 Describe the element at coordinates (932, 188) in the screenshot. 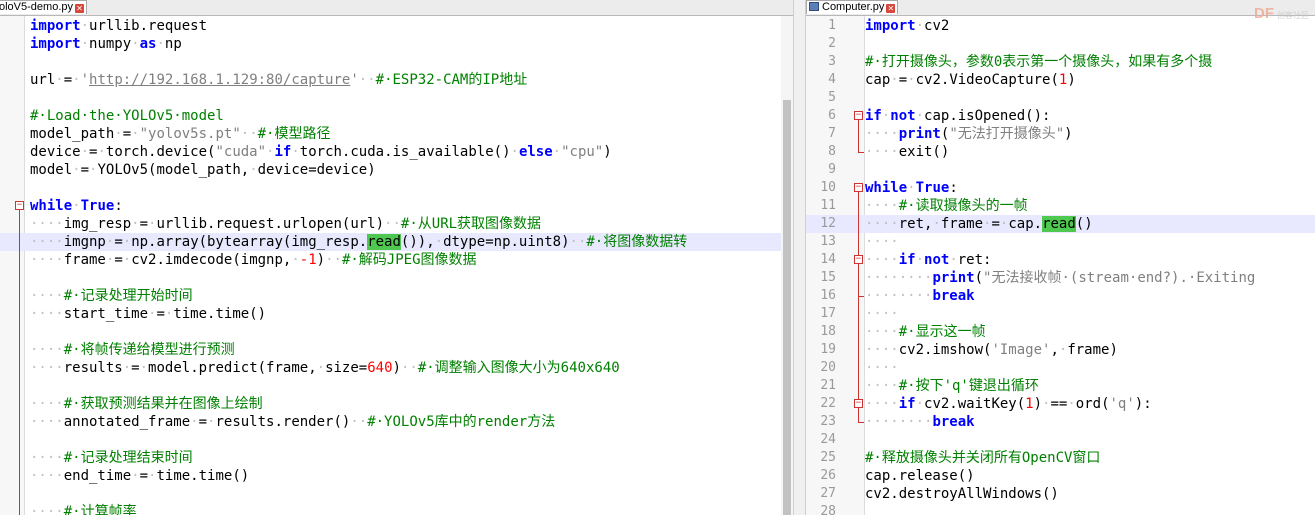

I see `code-token: True` at that location.